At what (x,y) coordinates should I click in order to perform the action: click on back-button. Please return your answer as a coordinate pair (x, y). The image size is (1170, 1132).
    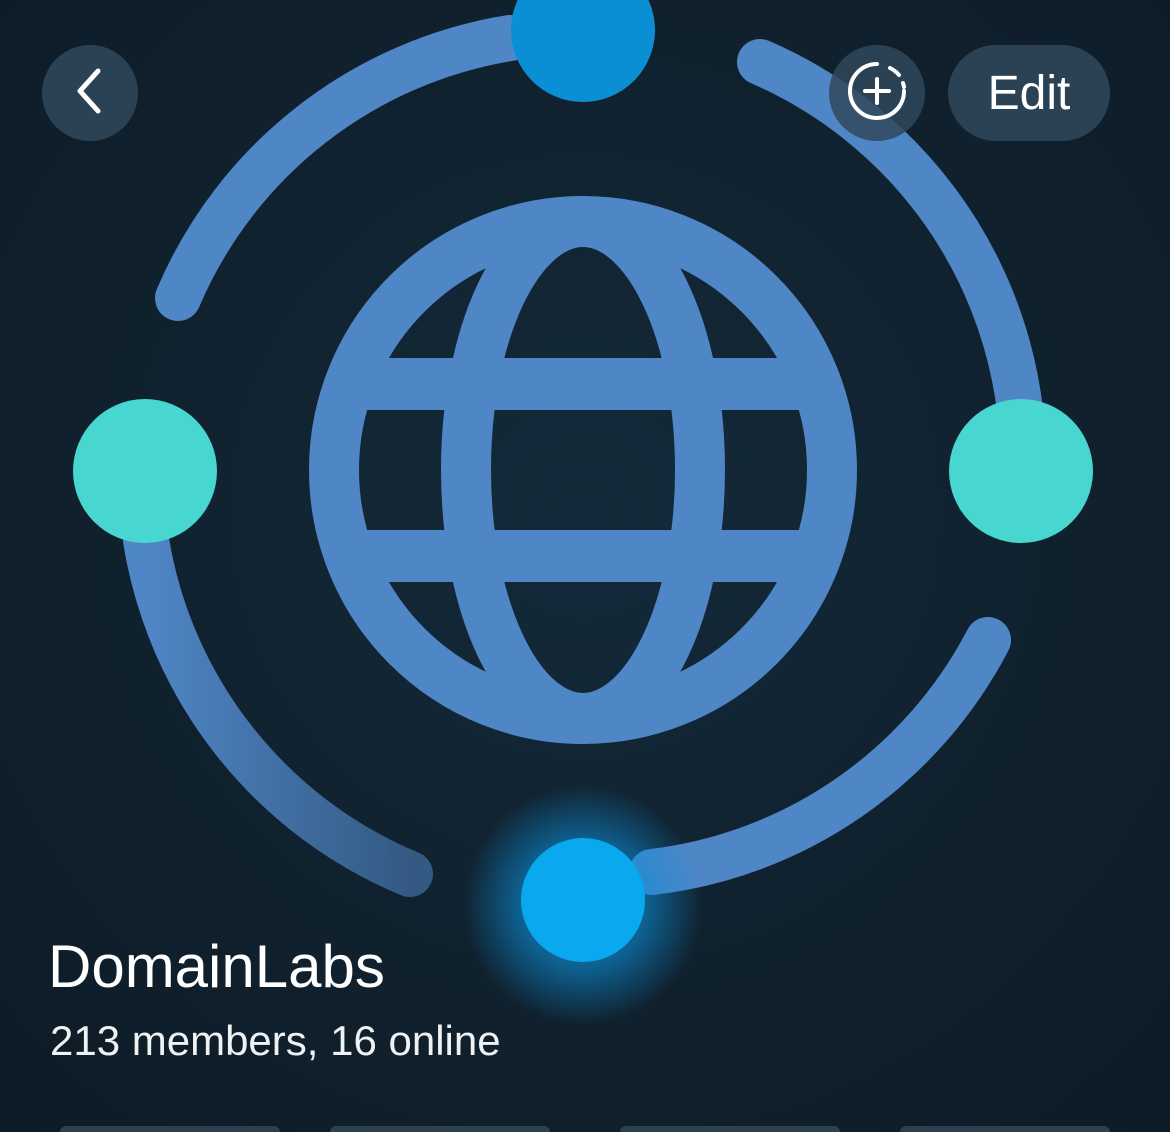
    Looking at the image, I should click on (90, 93).